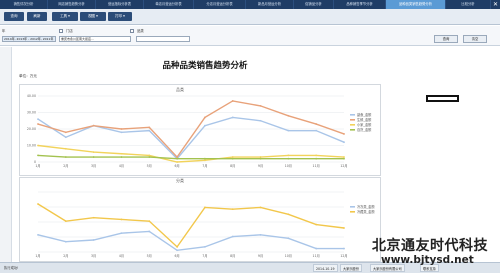  Describe the element at coordinates (316, 166) in the screenshot. I see `x-tick-label: 11月` at that location.